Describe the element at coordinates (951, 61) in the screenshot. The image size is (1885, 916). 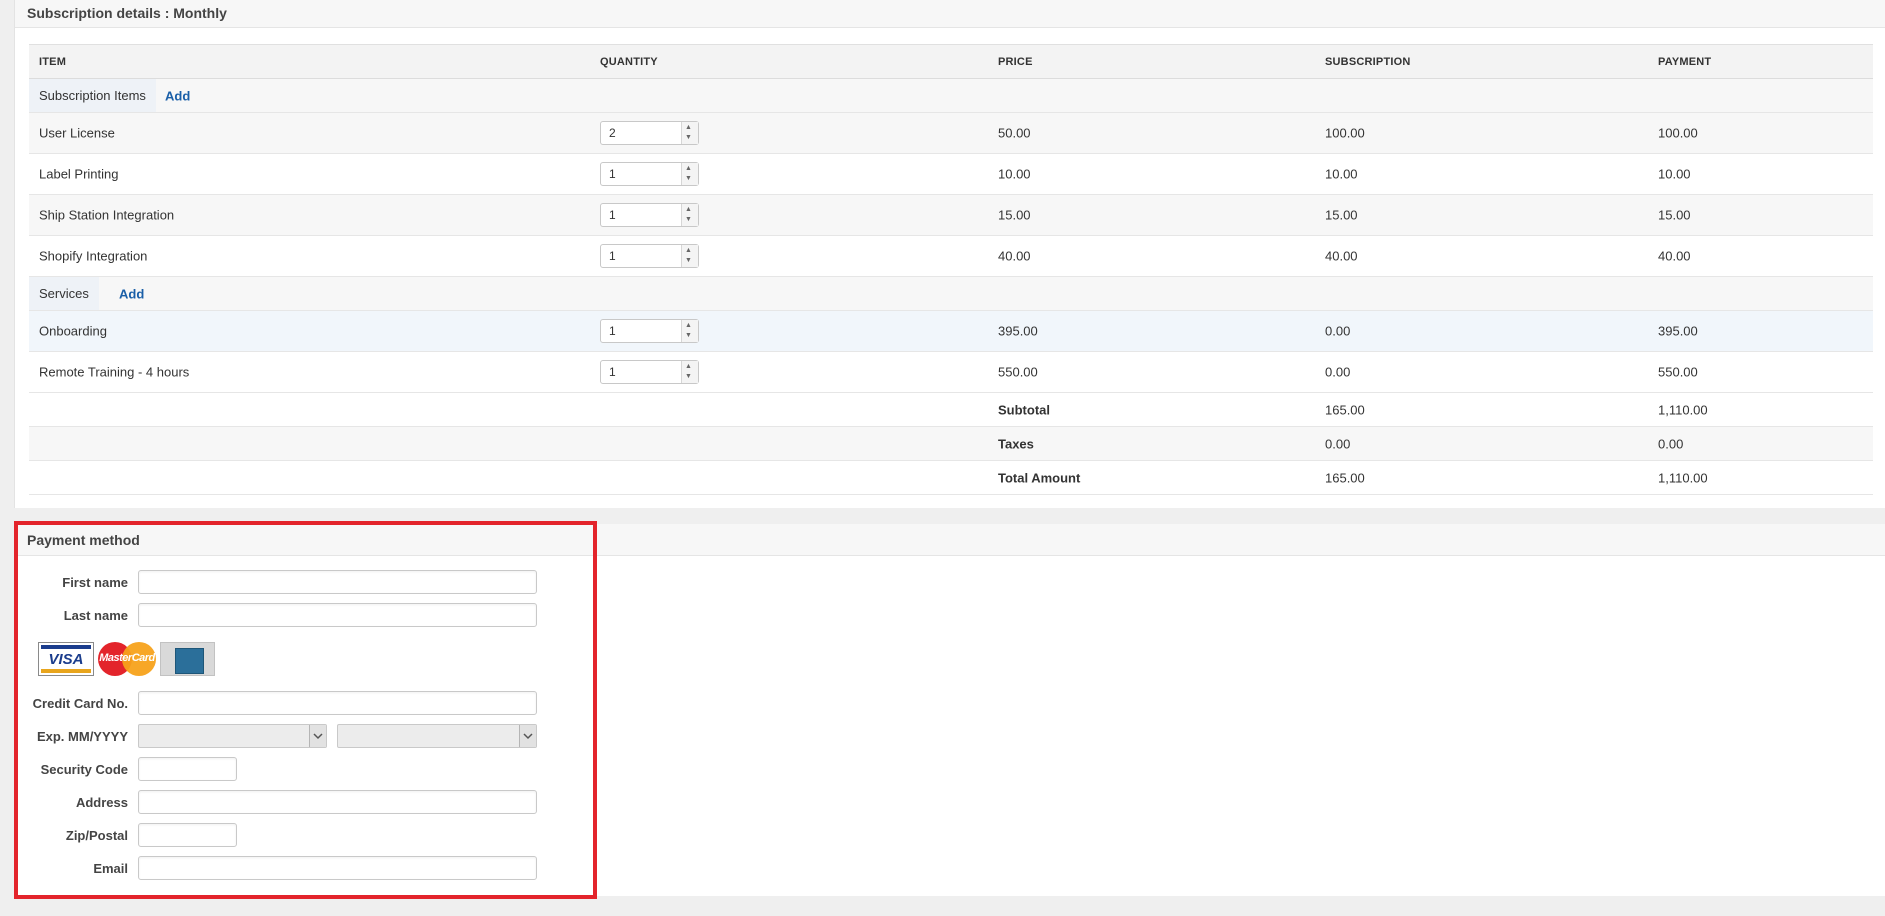
I see `table-header-row: ITEM QUANTITY PRICE SUBSCRIPTION PAYMENT` at that location.